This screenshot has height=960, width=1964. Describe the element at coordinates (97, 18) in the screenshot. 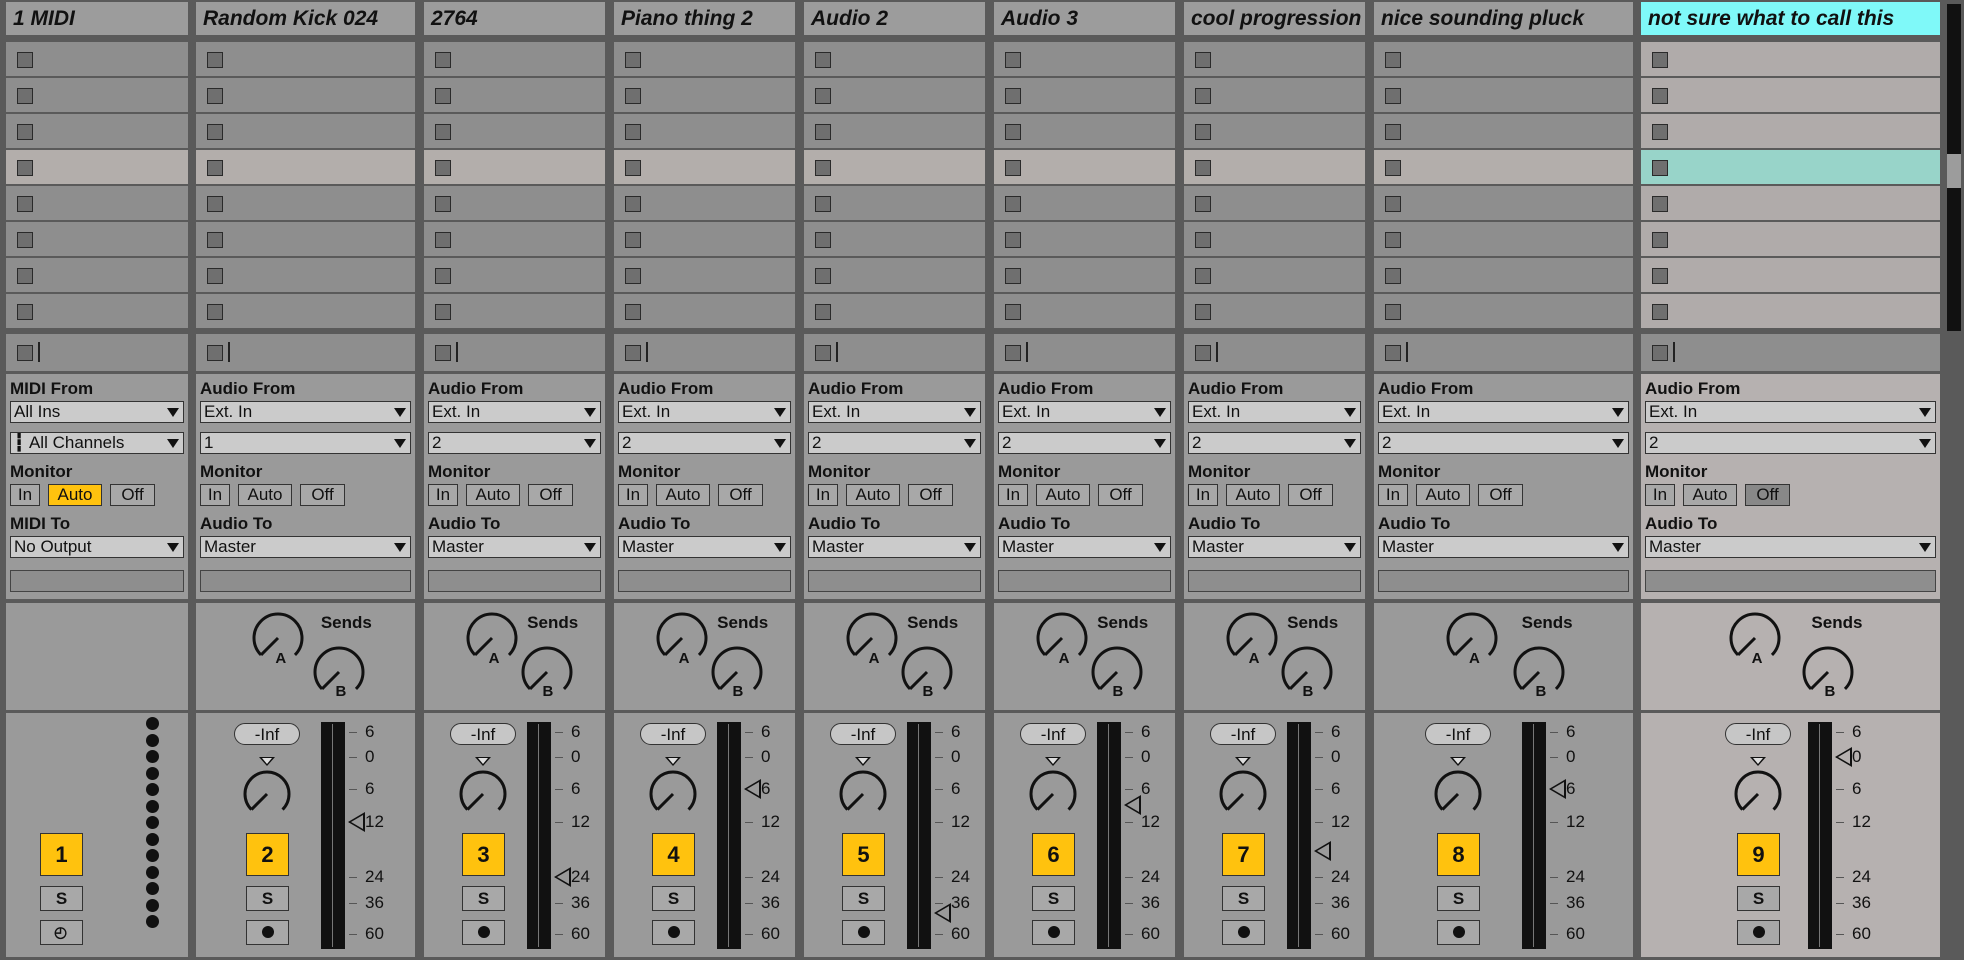

I see `track-title: 1 MIDI` at that location.